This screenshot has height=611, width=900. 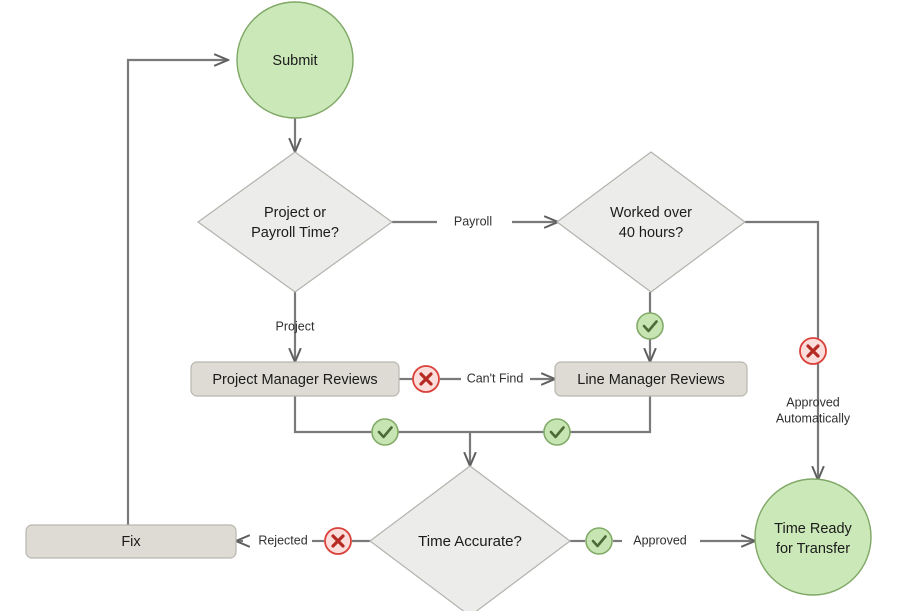 I want to click on x-circle-icon-rejected, so click(x=338, y=541).